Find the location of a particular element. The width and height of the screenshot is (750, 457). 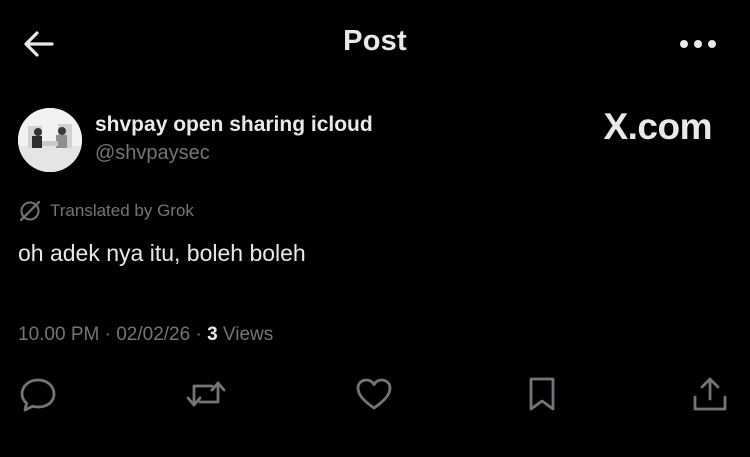

more-horizontal-icon is located at coordinates (698, 44).